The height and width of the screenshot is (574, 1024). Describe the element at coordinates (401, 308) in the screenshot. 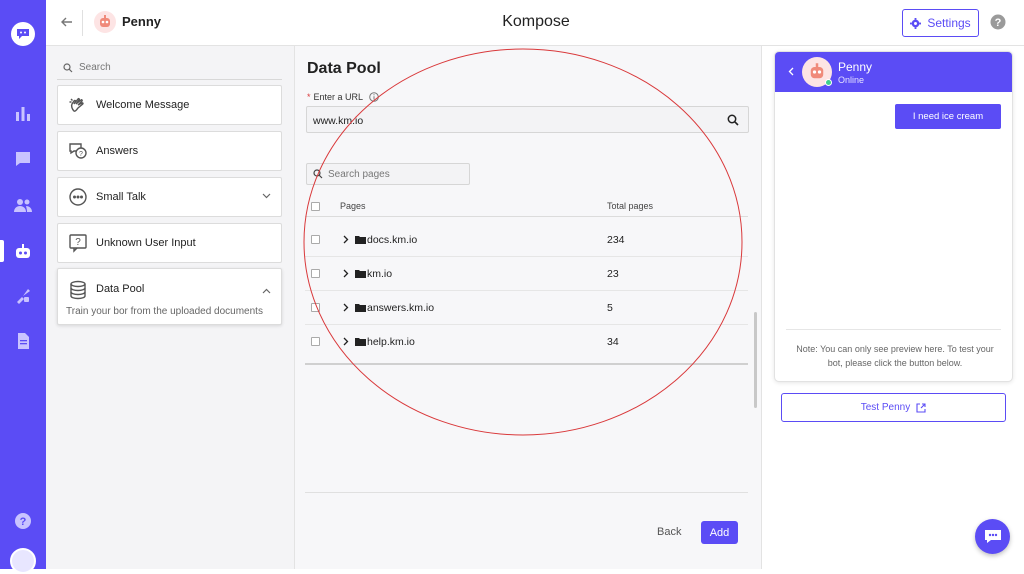

I see `page-name: answers.km.io` at that location.